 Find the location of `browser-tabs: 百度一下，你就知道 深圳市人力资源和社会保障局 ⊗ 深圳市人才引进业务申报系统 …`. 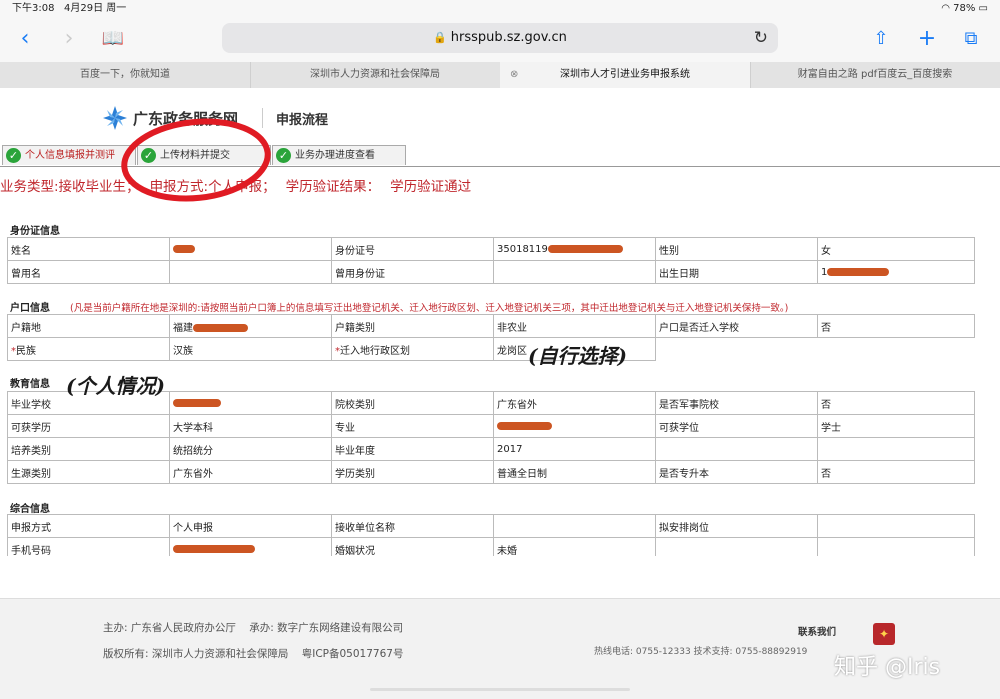

browser-tabs: 百度一下，你就知道 深圳市人力资源和社会保障局 ⊗ 深圳市人才引进业务申报系统 … is located at coordinates (500, 75).